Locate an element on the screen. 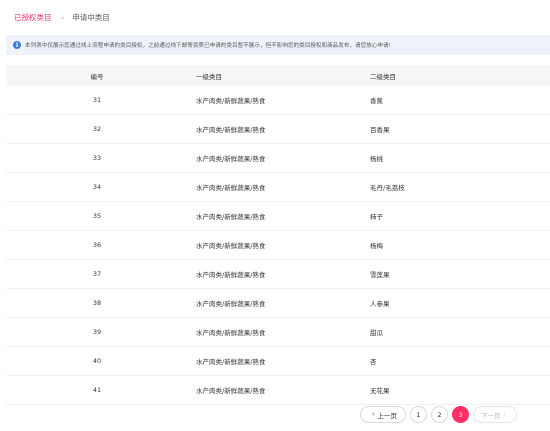 The height and width of the screenshot is (431, 550). table-row: 38 水产肉类/新鲜蔬果/熟食 人参果 is located at coordinates (278, 303).